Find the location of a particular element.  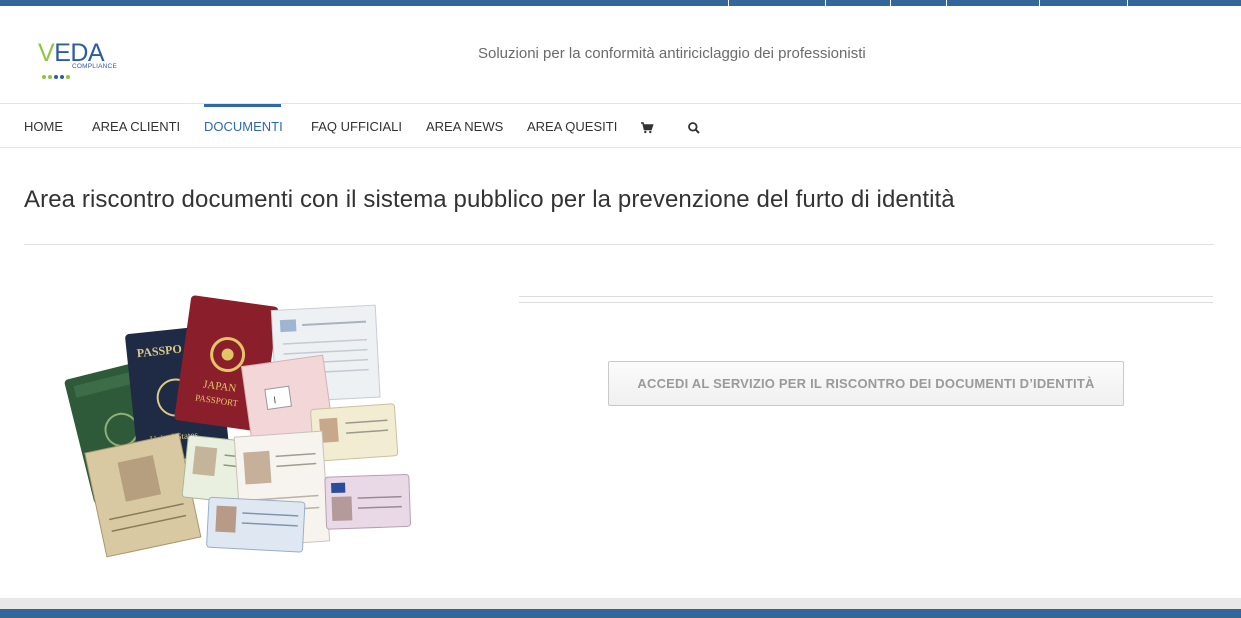

logo-subtitle: COMPLIANCE is located at coordinates (94, 66).